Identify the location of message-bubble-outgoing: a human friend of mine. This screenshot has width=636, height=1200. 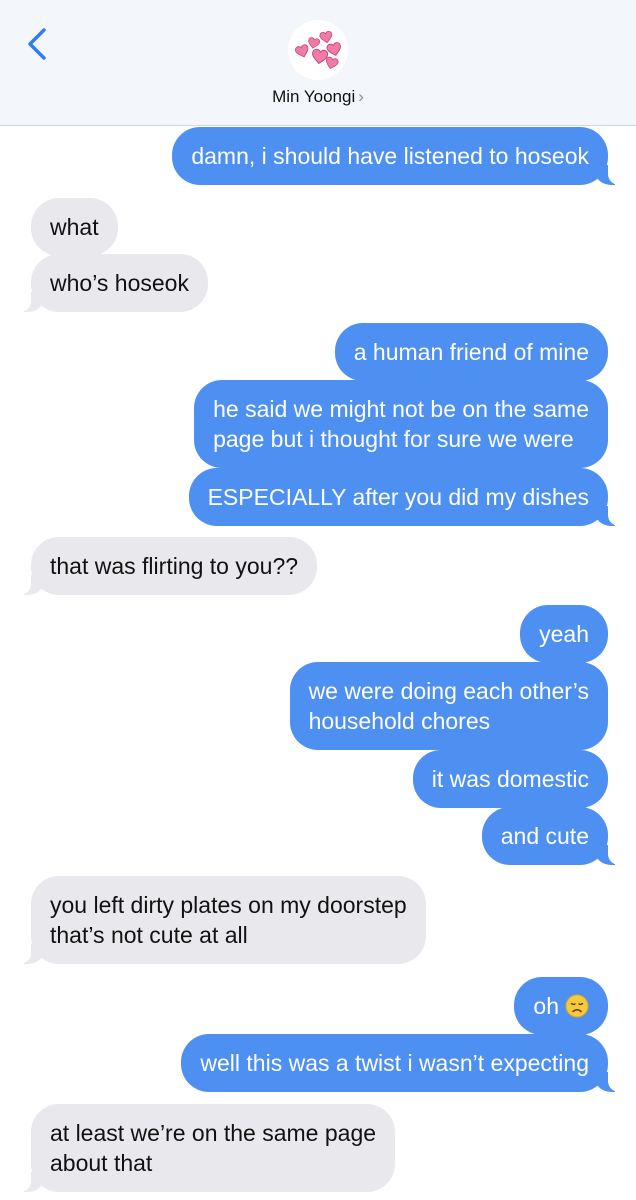
(471, 352).